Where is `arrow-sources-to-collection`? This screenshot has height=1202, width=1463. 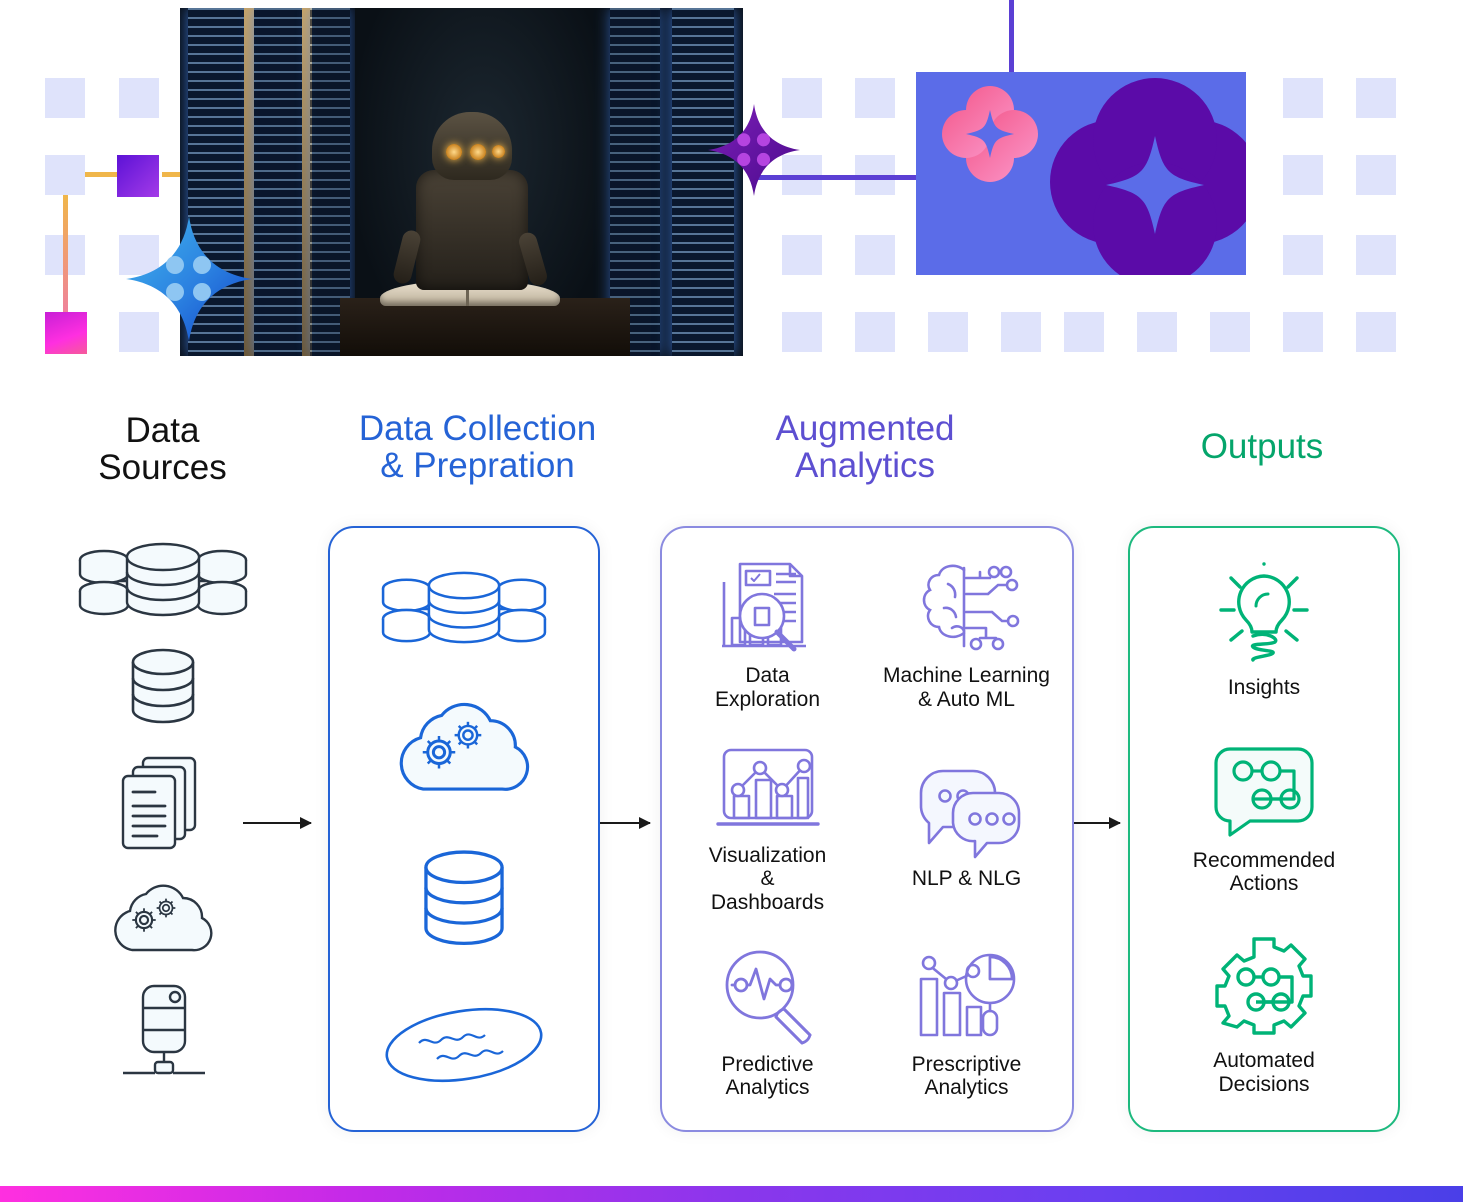
arrow-sources-to-collection is located at coordinates (277, 823).